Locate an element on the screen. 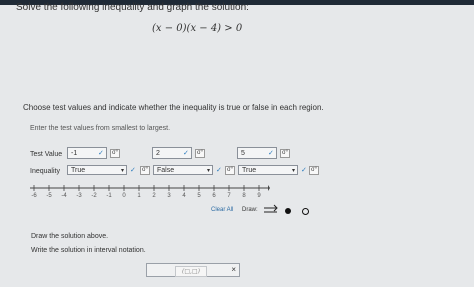 The height and width of the screenshot is (287, 474). tick-label: -5 is located at coordinates (49, 196).